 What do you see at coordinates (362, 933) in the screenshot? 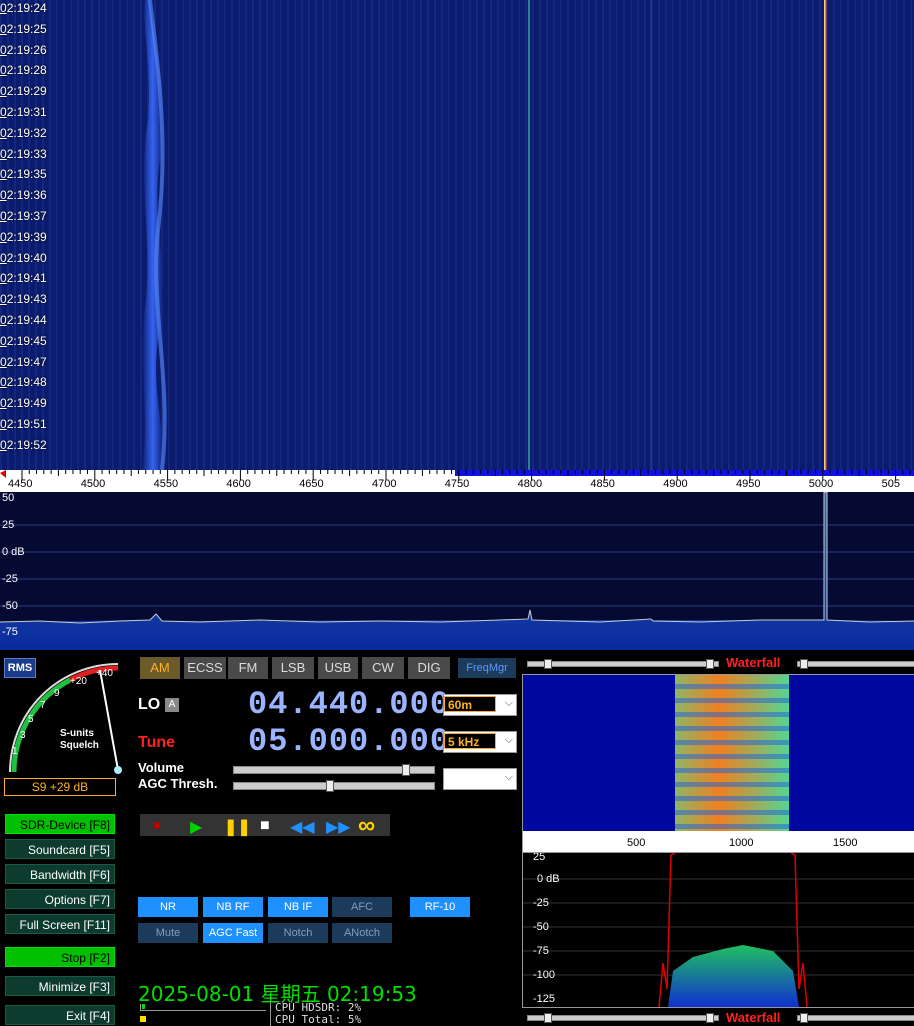
I see `dsp-button-anotch: ANotch` at bounding box center [362, 933].